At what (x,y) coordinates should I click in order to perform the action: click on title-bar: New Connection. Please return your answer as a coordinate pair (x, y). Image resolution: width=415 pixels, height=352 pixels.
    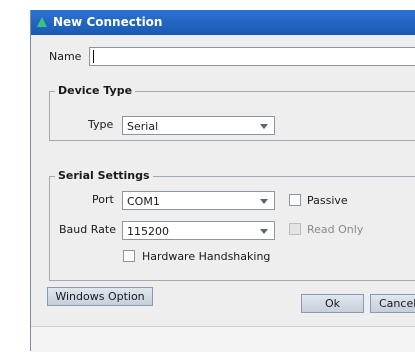
    Looking at the image, I should click on (223, 22).